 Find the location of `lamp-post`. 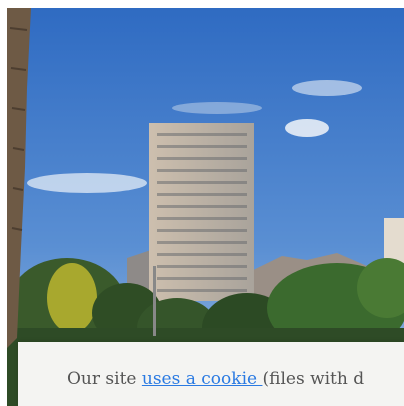

lamp-post is located at coordinates (154, 301).